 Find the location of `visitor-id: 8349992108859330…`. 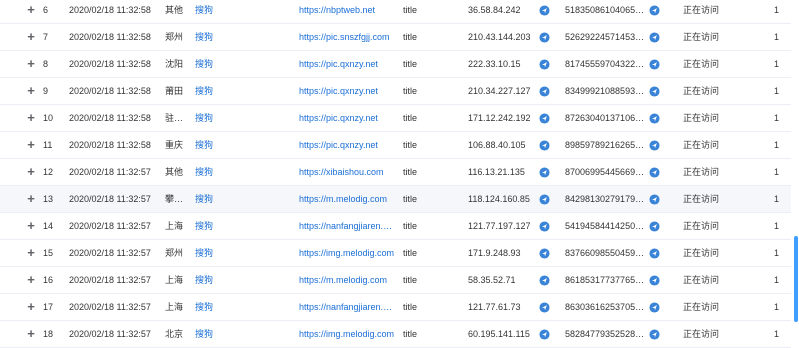

visitor-id: 8349992108859330… is located at coordinates (606, 91).